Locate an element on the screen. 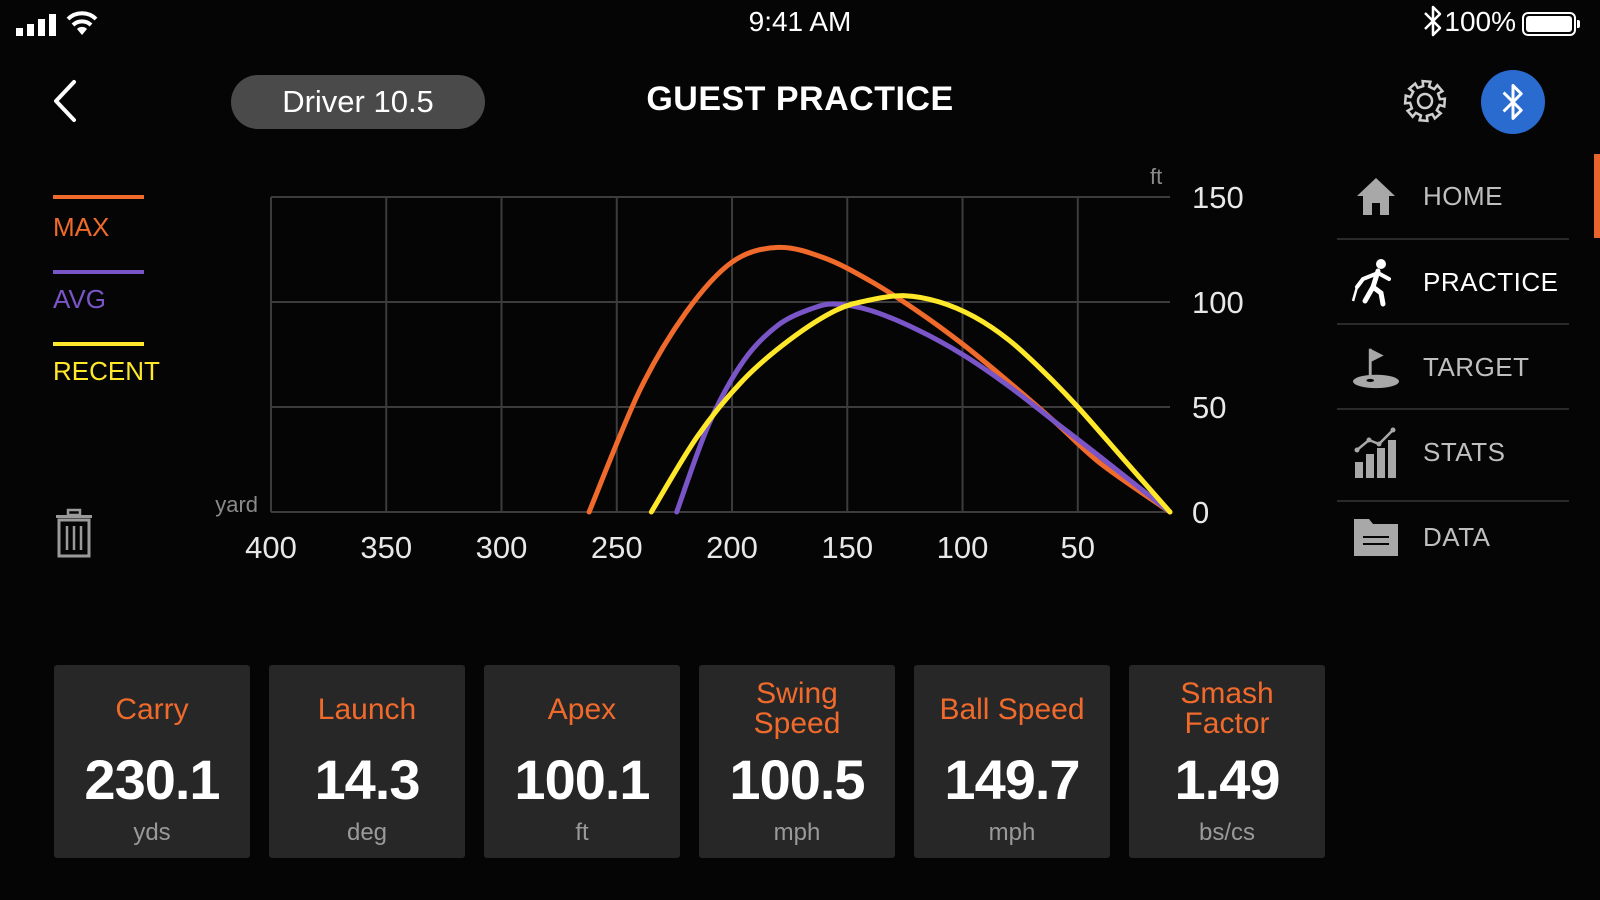  y-tick-label: 150 is located at coordinates (1218, 197).